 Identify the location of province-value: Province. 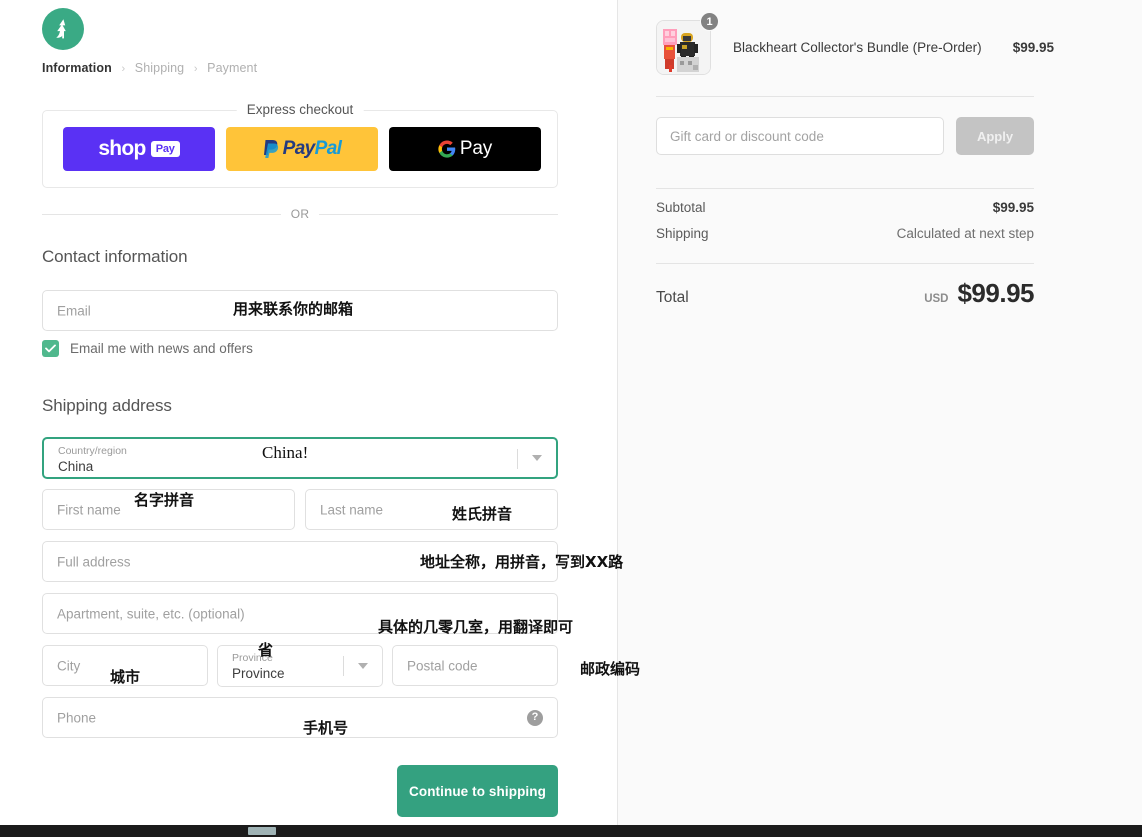
(258, 673).